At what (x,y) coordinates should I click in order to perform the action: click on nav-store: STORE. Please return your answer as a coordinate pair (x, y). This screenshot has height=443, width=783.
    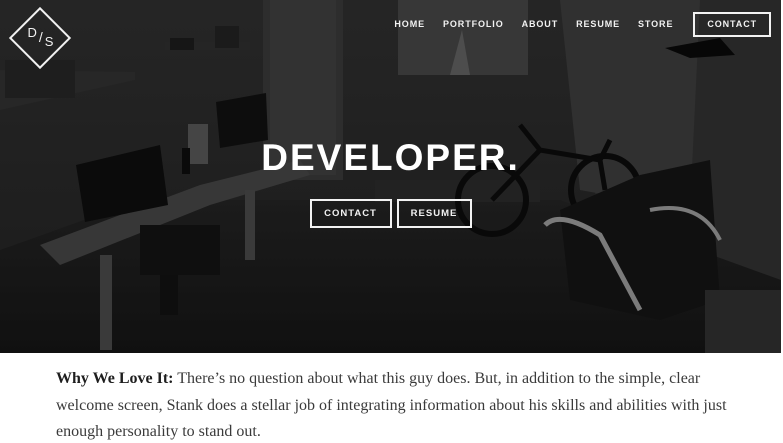
    Looking at the image, I should click on (655, 24).